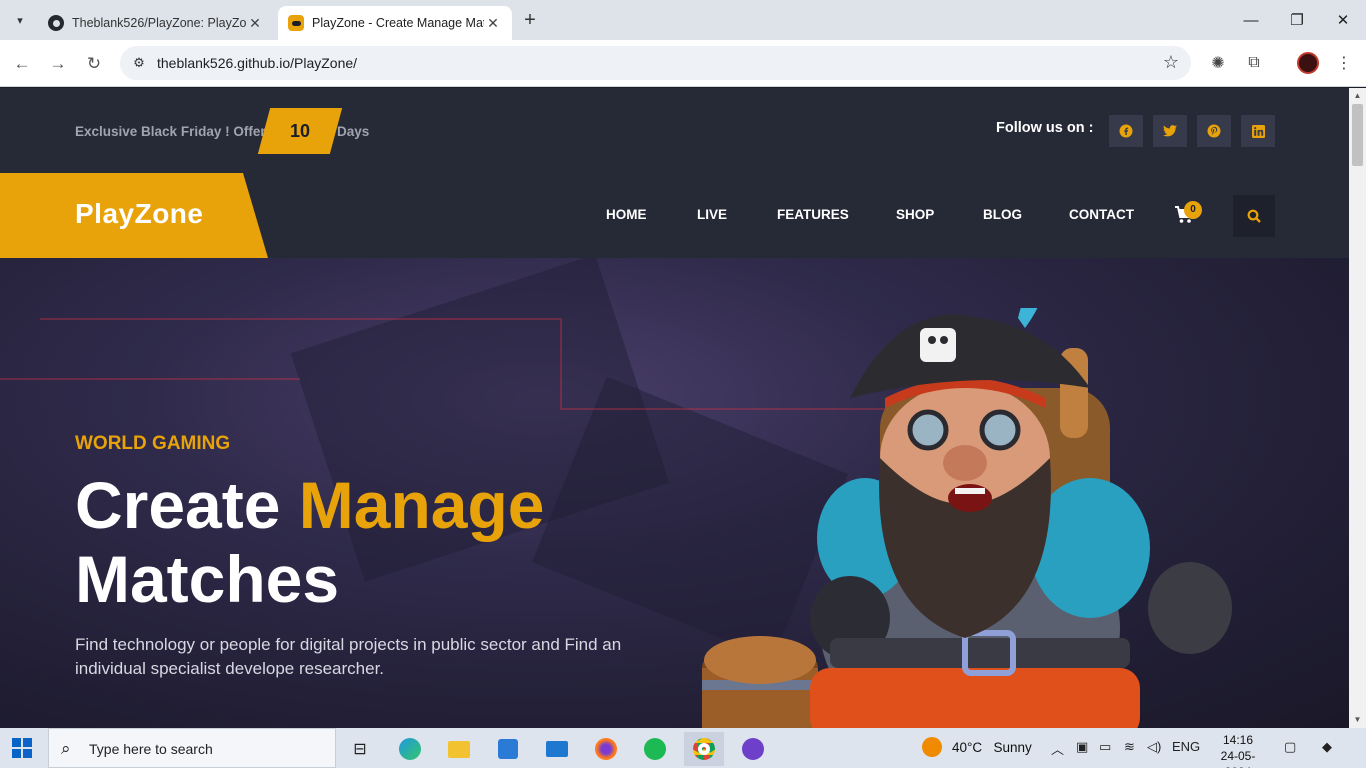  What do you see at coordinates (704, 749) in the screenshot?
I see `chrome-icon` at bounding box center [704, 749].